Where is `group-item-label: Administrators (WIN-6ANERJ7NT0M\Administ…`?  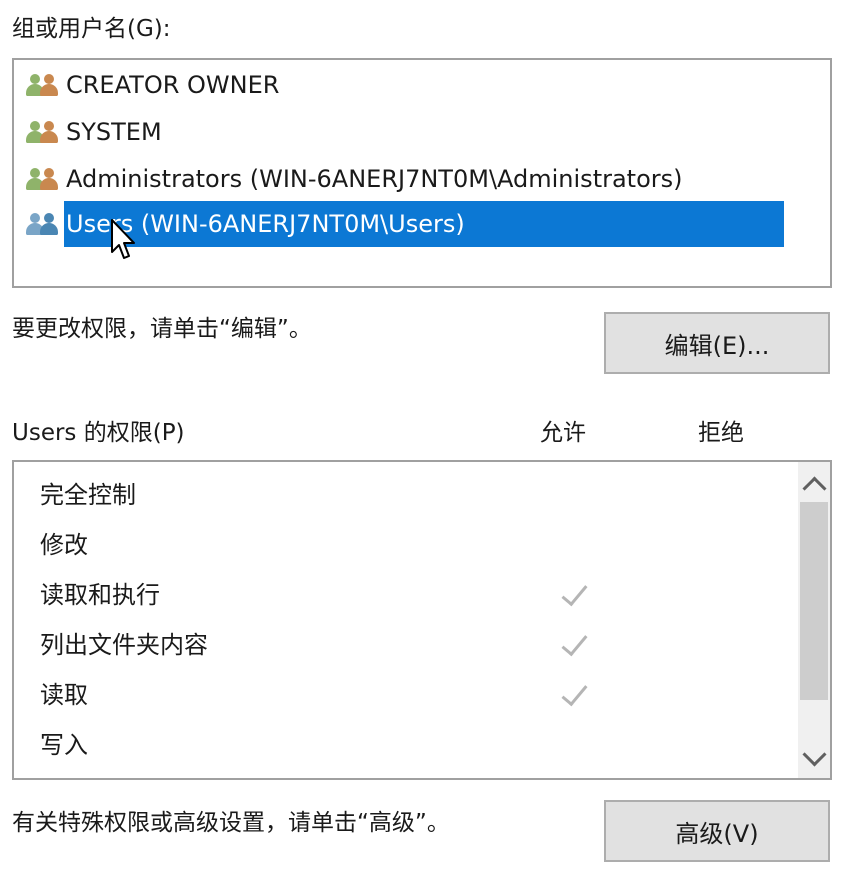 group-item-label: Administrators (WIN-6ANERJ7NT0M\Administ… is located at coordinates (374, 179).